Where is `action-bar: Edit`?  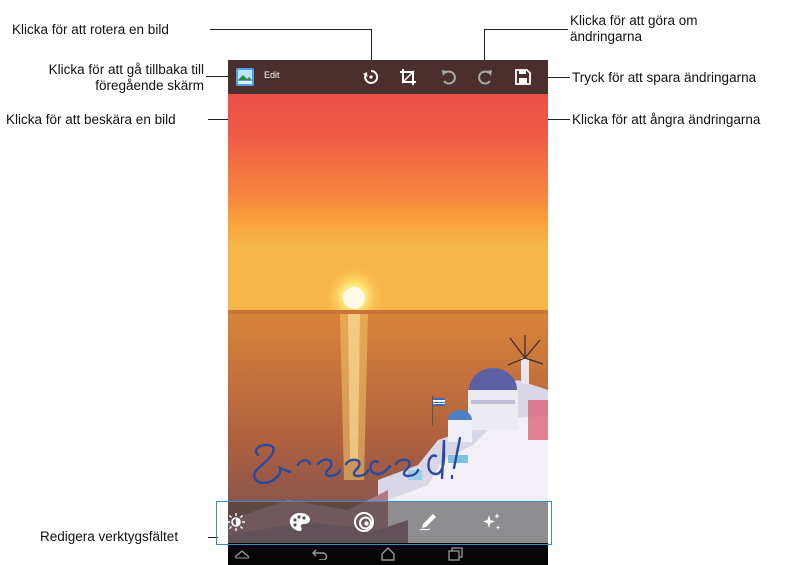 action-bar: Edit is located at coordinates (388, 77).